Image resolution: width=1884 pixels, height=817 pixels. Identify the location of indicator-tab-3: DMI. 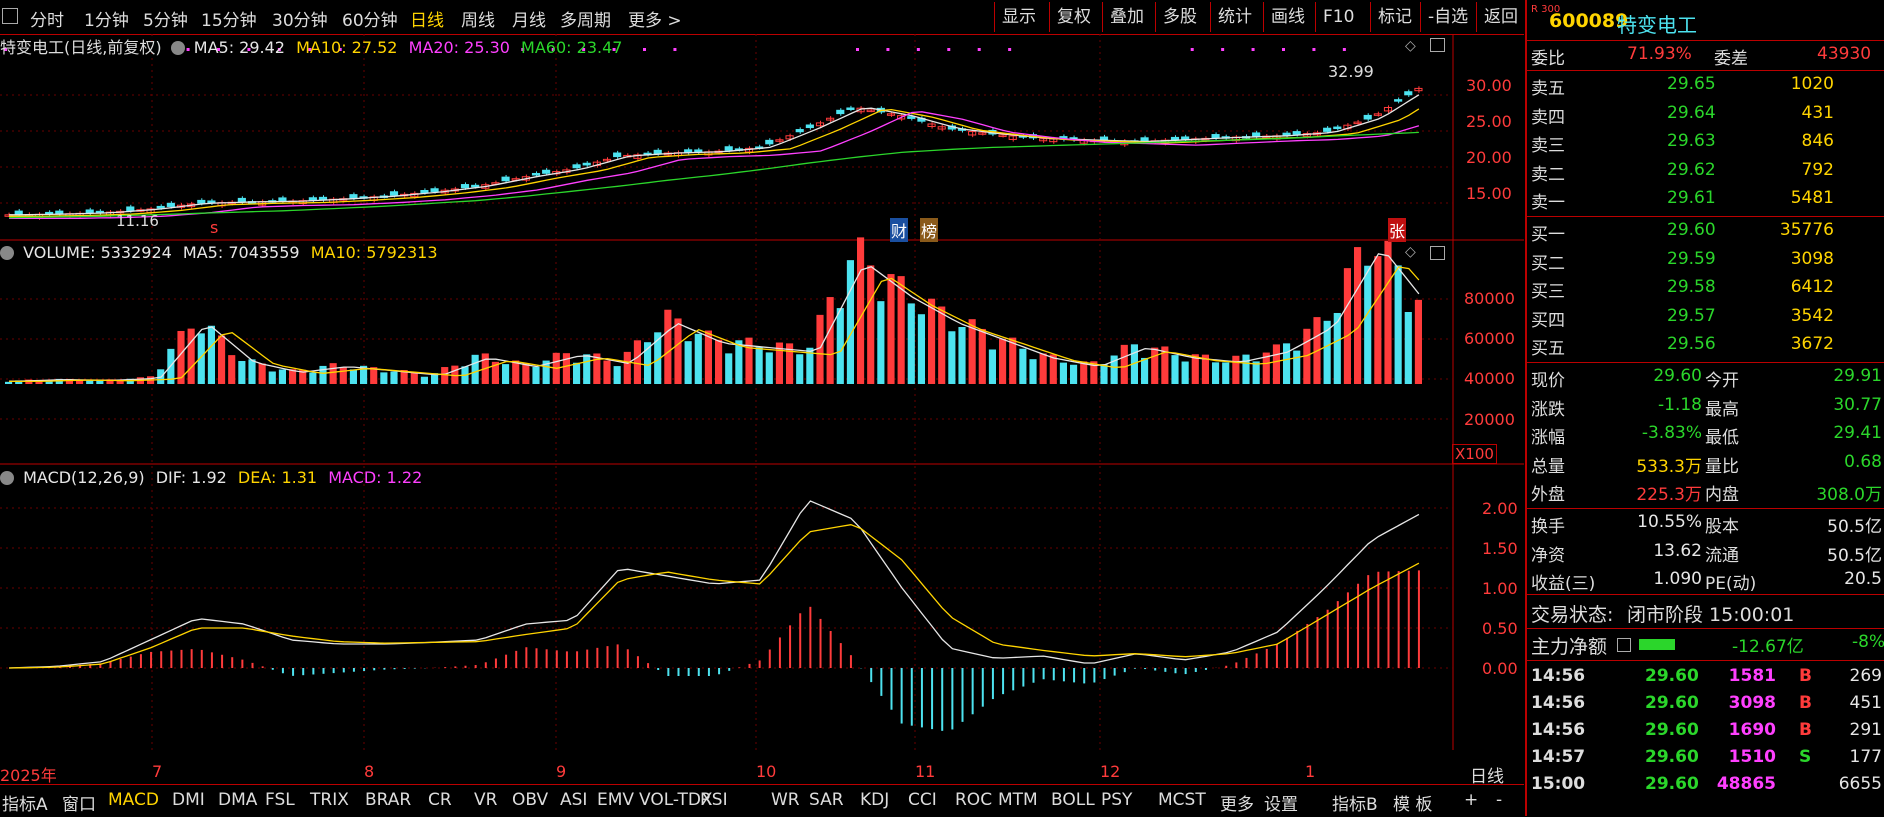
(188, 800).